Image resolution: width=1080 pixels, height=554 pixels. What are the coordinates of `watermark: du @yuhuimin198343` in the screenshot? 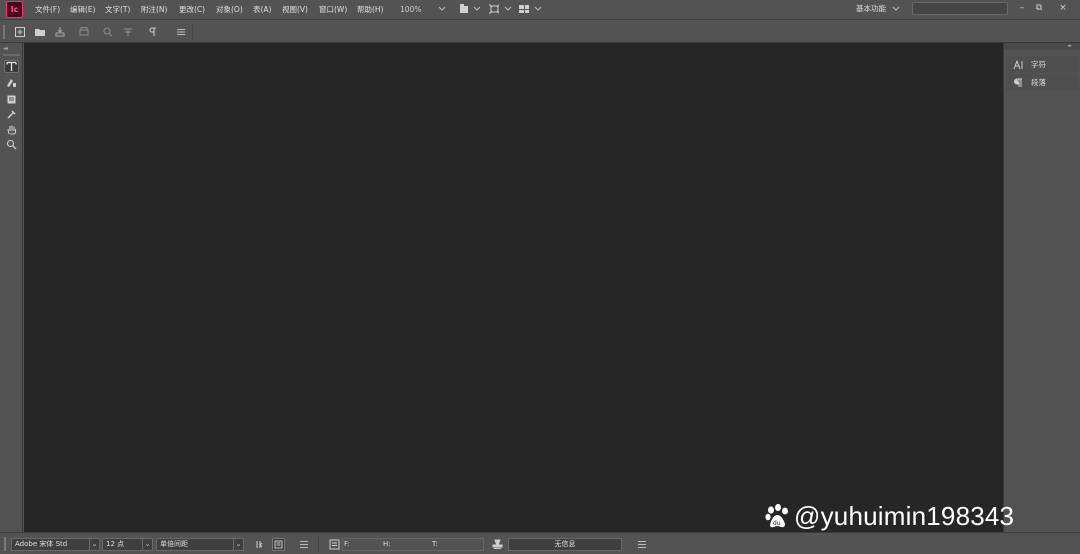 It's located at (889, 516).